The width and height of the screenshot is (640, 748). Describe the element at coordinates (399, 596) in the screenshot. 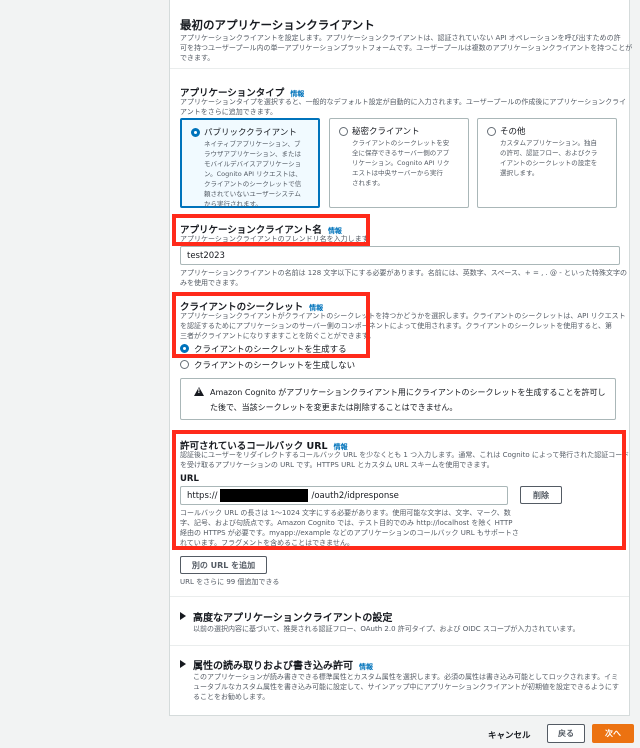

I see `callback-divider` at that location.